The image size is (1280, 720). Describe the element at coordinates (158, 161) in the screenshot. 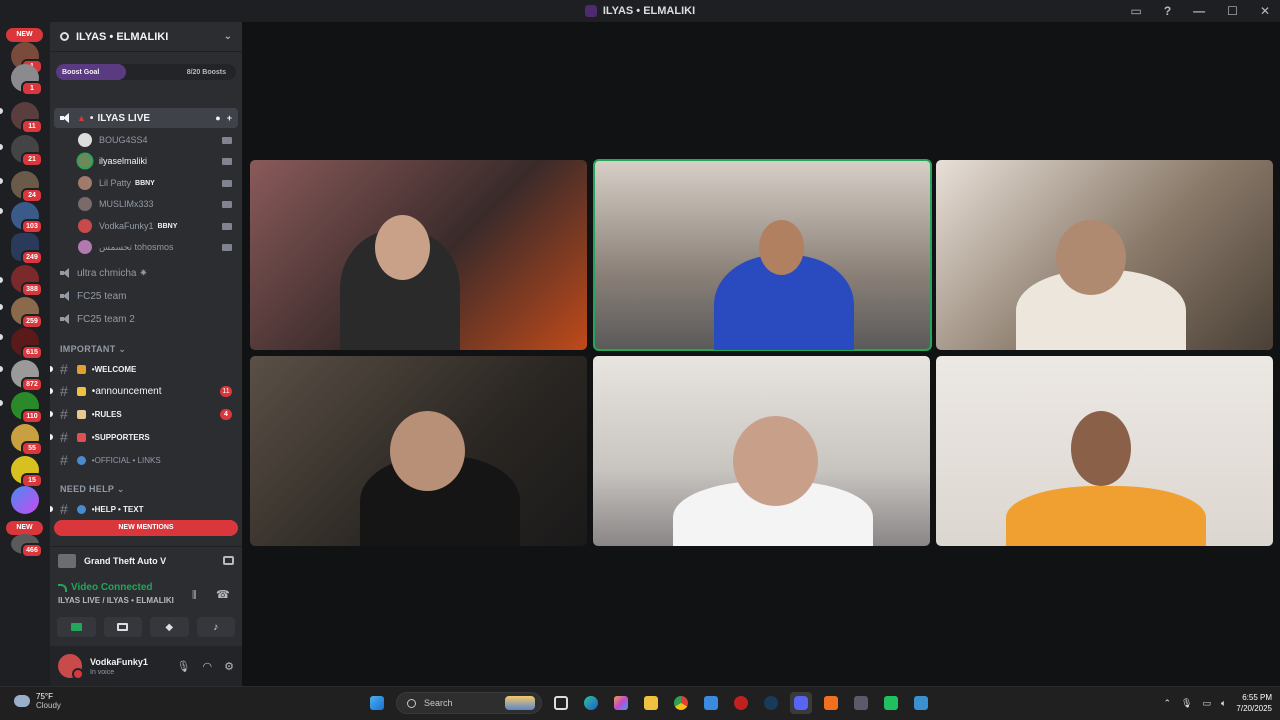

I see `voice-user: ilyaselmaliki` at that location.